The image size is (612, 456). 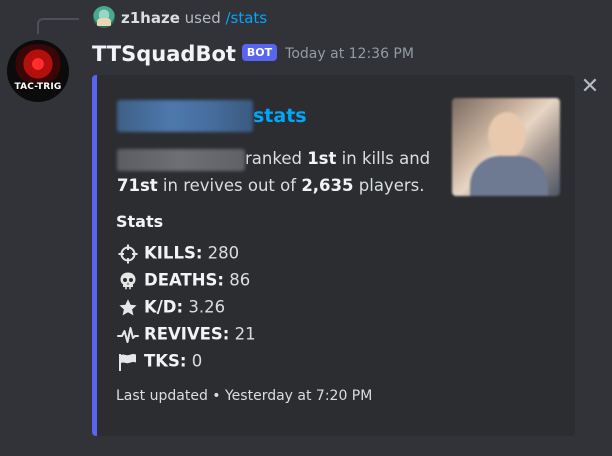 I want to click on reply-connector, so click(x=58, y=26).